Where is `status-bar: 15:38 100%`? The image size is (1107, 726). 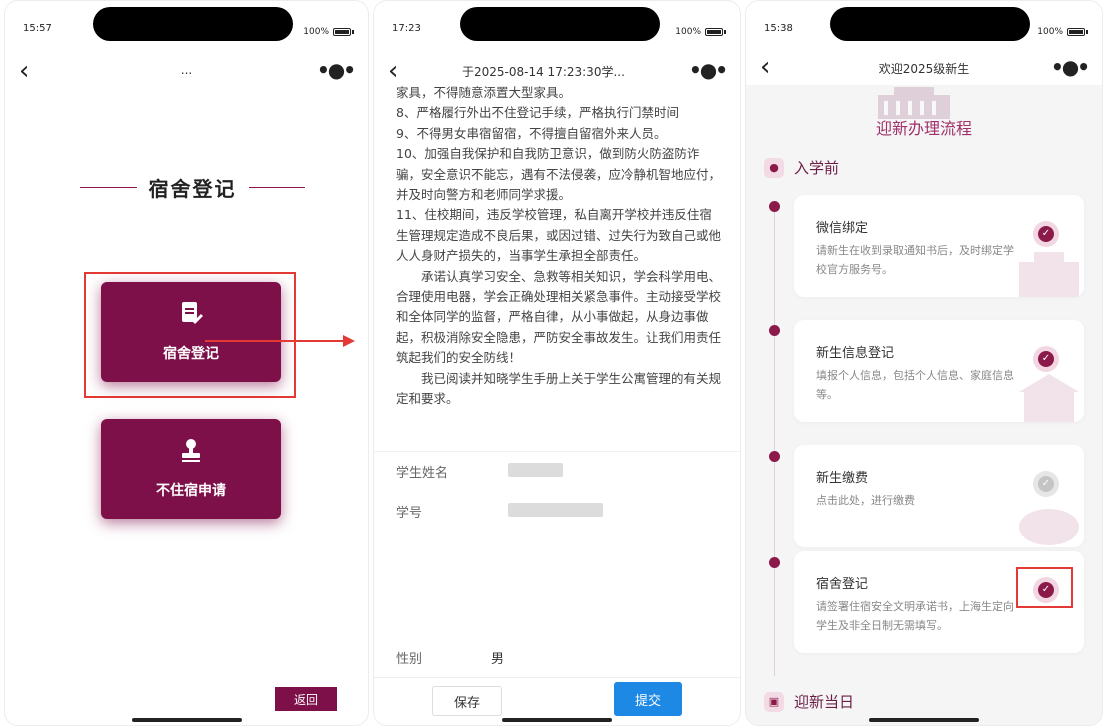 status-bar: 15:38 100% is located at coordinates (924, 25).